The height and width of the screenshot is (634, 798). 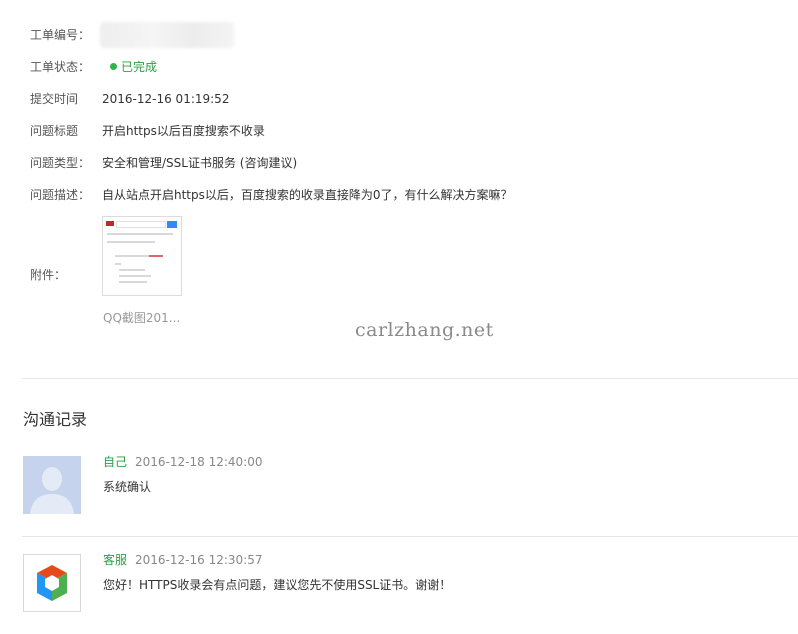 I want to click on record-author: 客服, so click(x=115, y=560).